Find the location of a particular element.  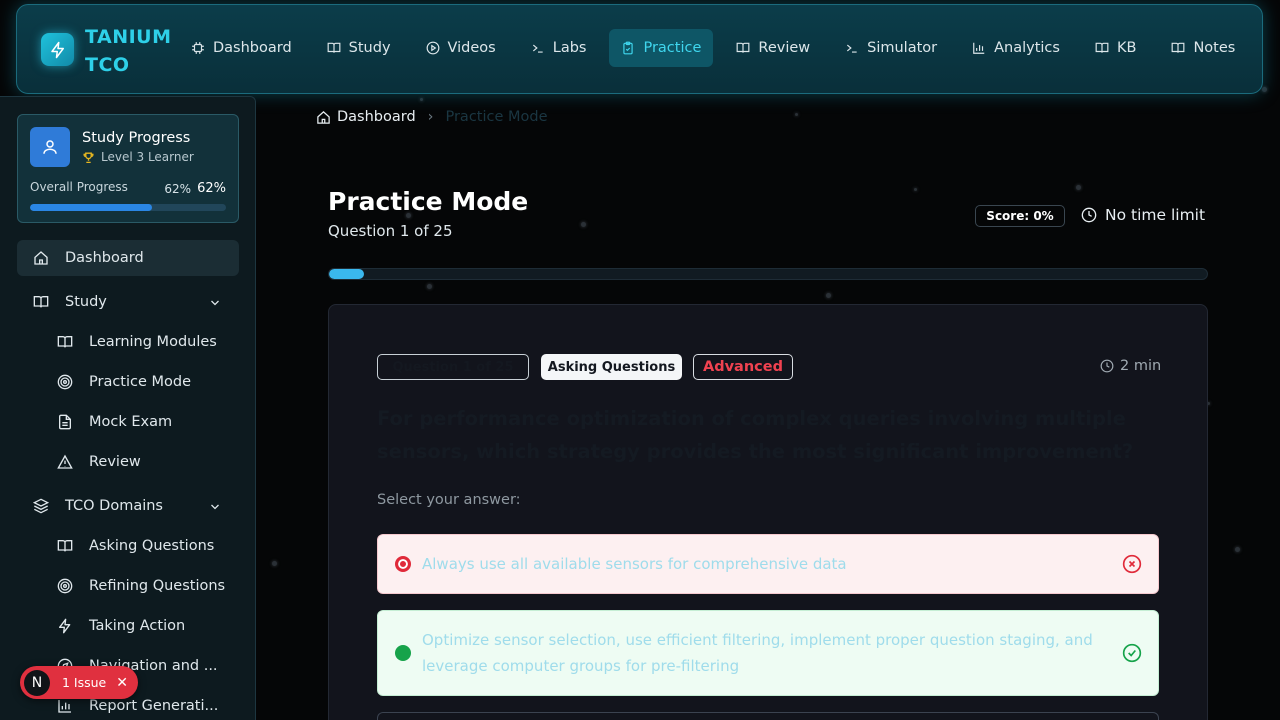

nav-practice: Practice is located at coordinates (661, 48).